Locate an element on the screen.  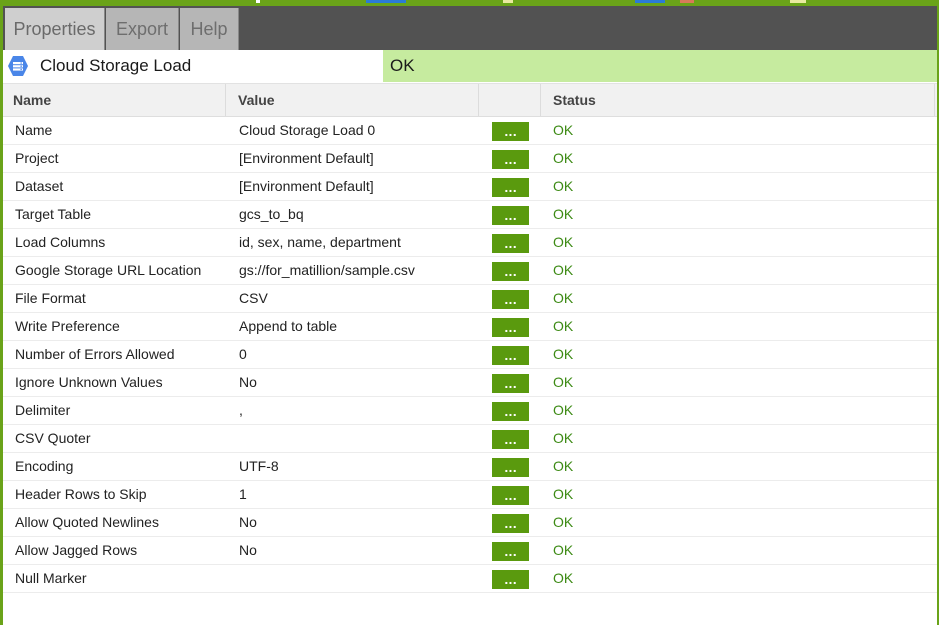
table-row: Target Table gcs_to_bq... OK is located at coordinates (470, 215).